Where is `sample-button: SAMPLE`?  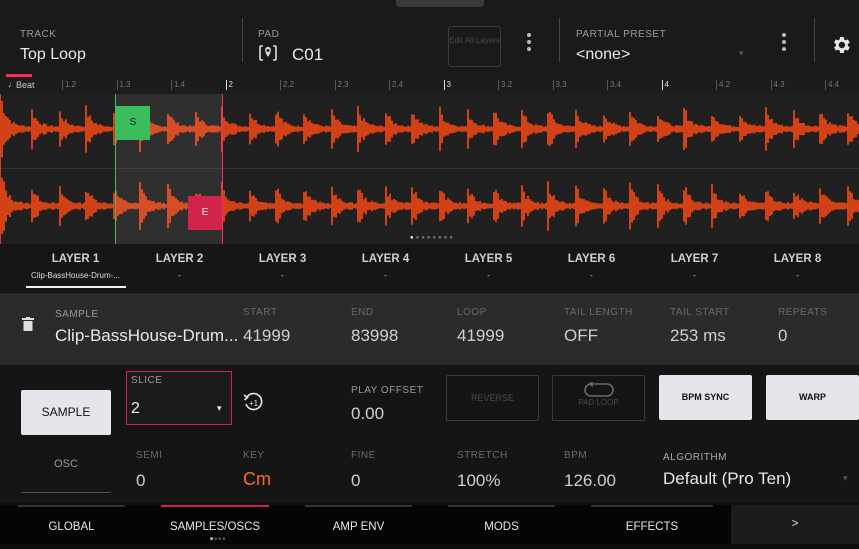 sample-button: SAMPLE is located at coordinates (66, 412).